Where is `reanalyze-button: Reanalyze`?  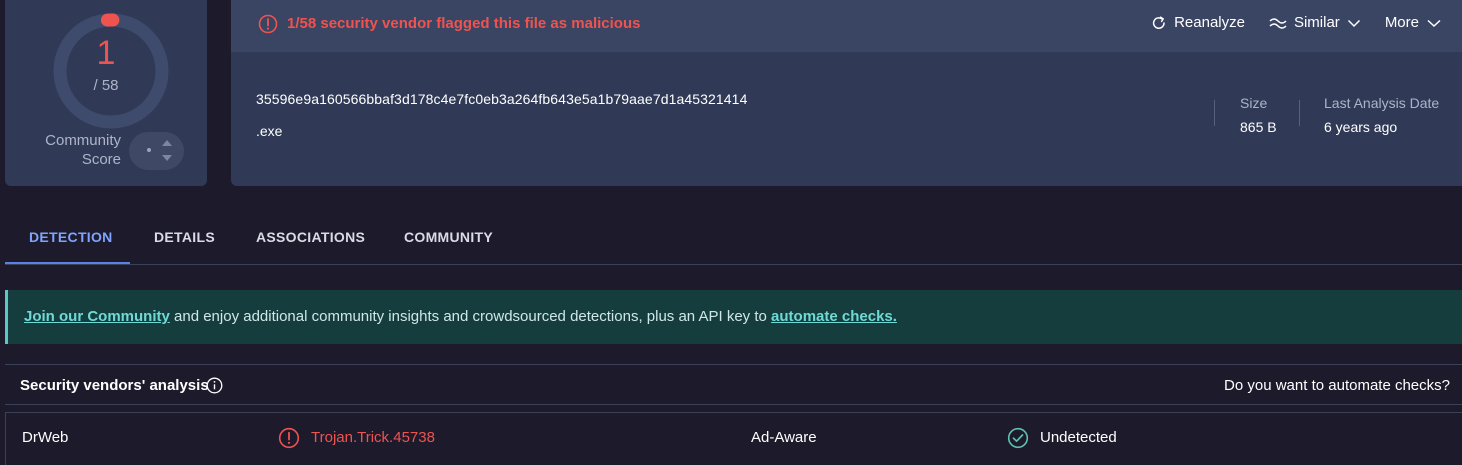
reanalyze-button: Reanalyze is located at coordinates (1198, 22).